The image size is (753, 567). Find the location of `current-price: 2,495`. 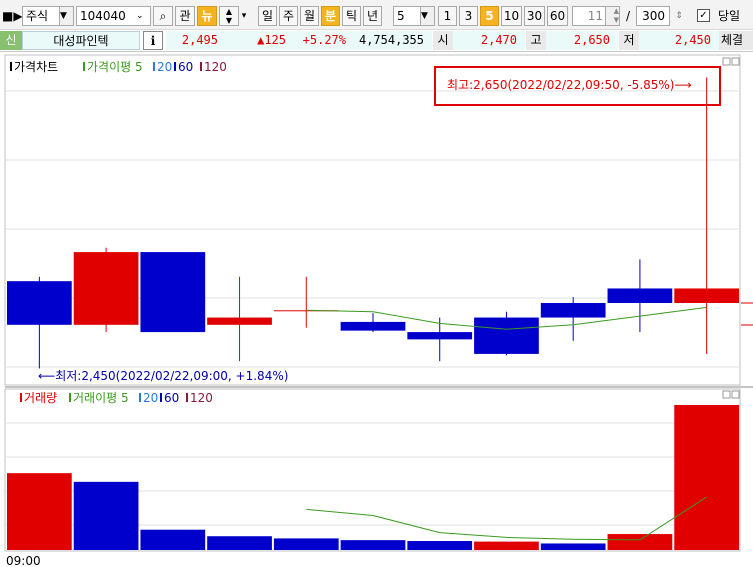

current-price: 2,495 is located at coordinates (196, 40).